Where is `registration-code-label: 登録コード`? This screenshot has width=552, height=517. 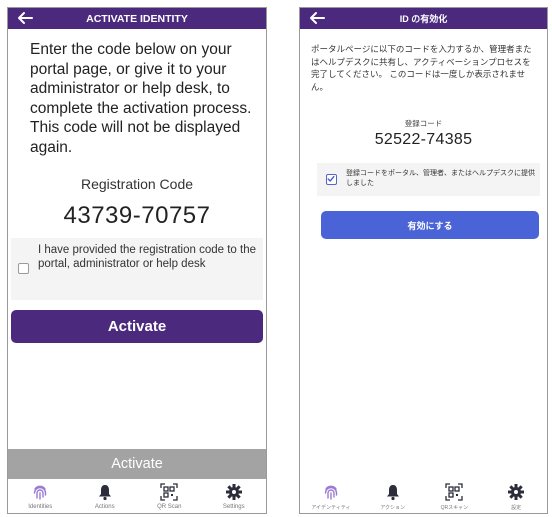 registration-code-label: 登録コード is located at coordinates (423, 123).